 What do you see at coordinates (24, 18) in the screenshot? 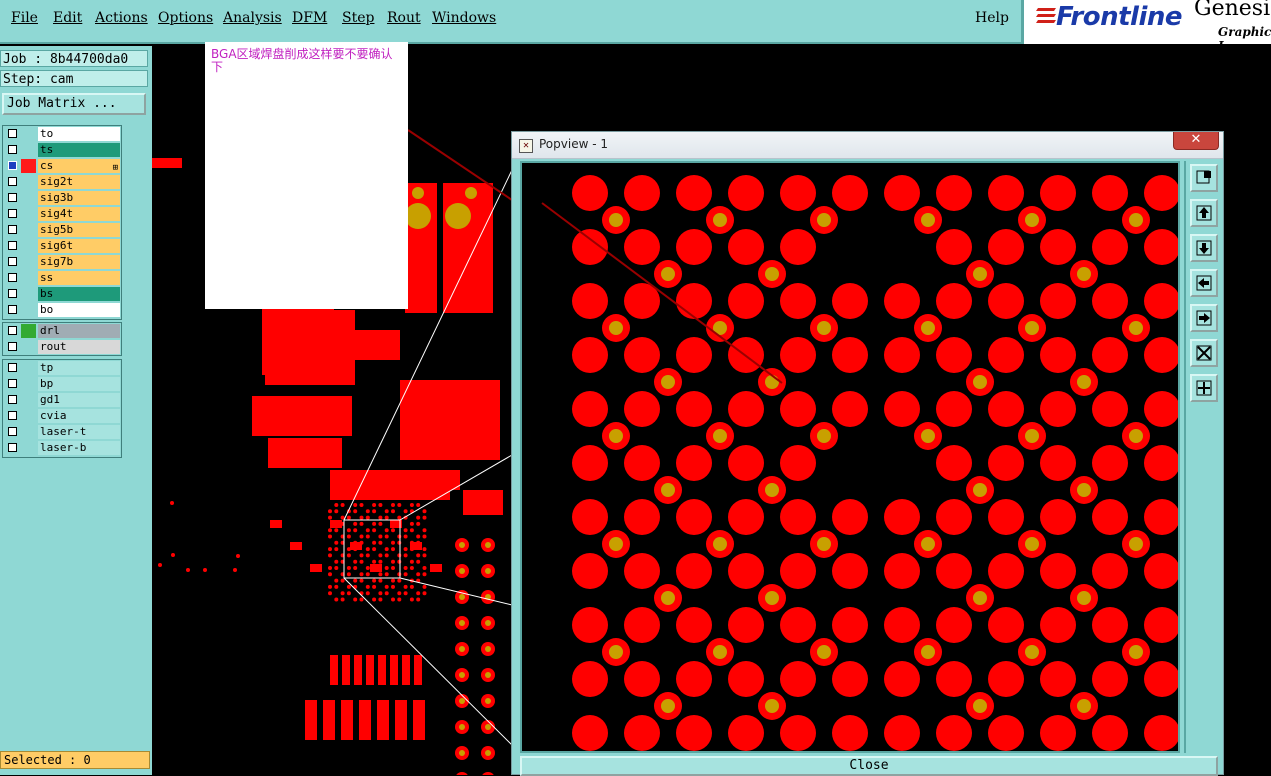
I see `menu-file: File` at bounding box center [24, 18].